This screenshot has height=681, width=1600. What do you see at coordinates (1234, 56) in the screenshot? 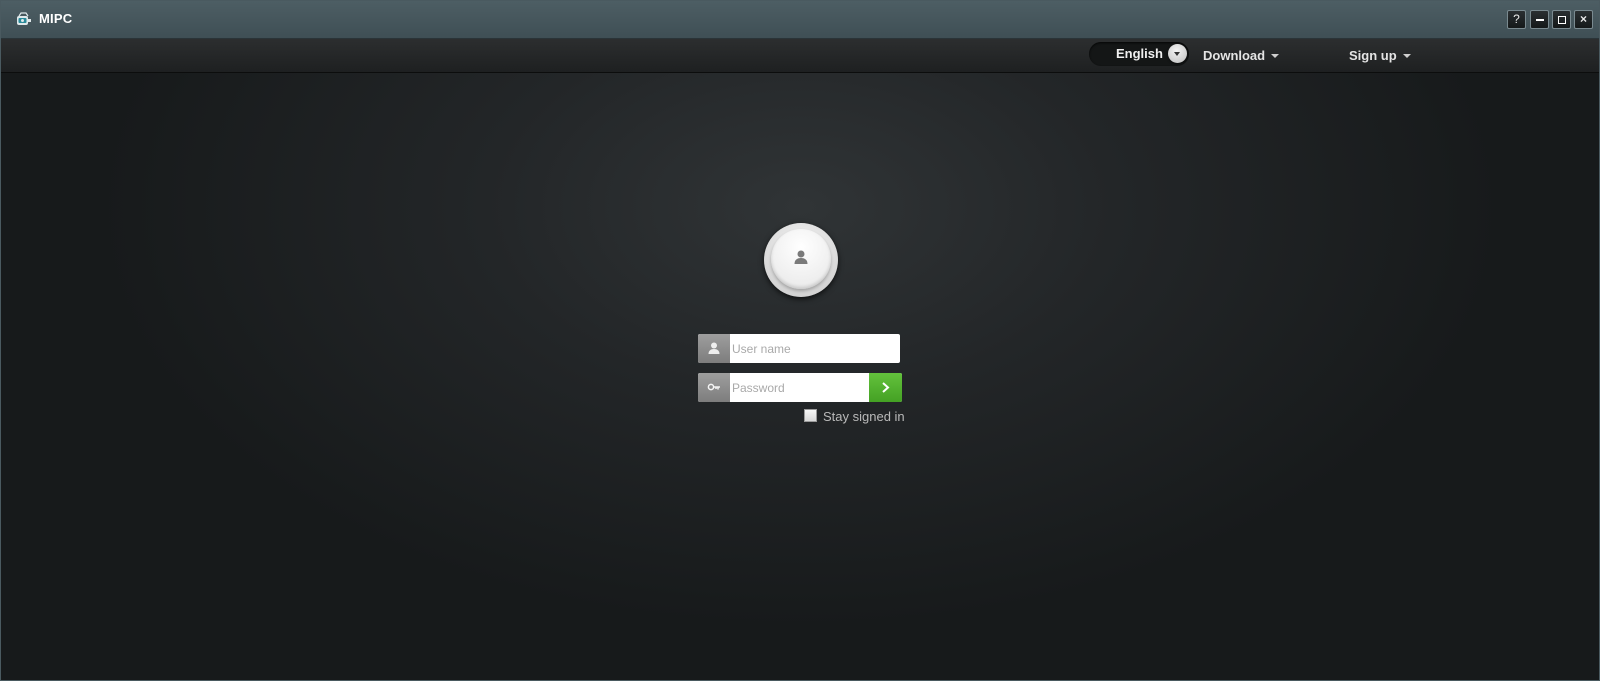
I see `download-menu: Download` at bounding box center [1234, 56].